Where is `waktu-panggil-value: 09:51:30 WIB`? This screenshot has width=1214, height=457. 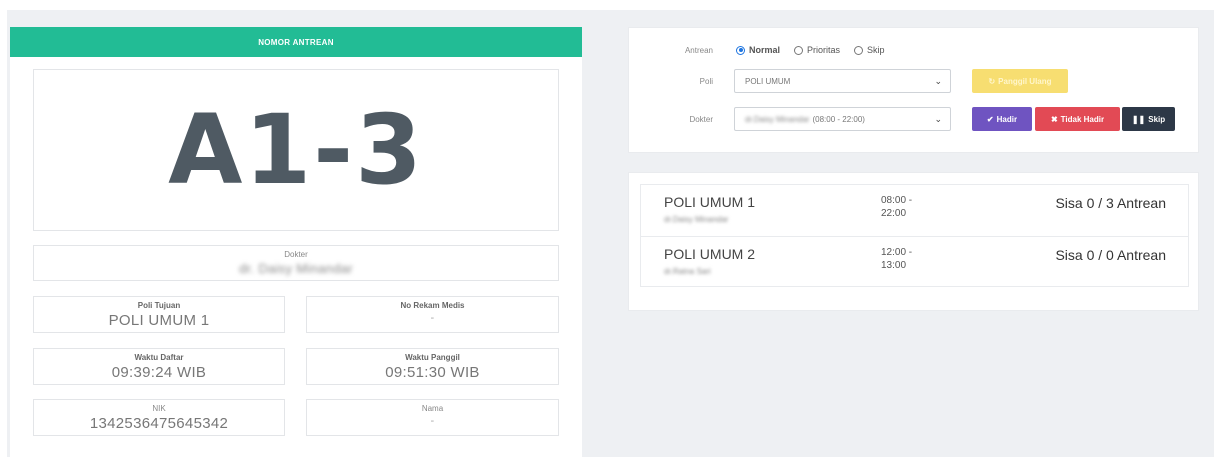
waktu-panggil-value: 09:51:30 WIB is located at coordinates (432, 372).